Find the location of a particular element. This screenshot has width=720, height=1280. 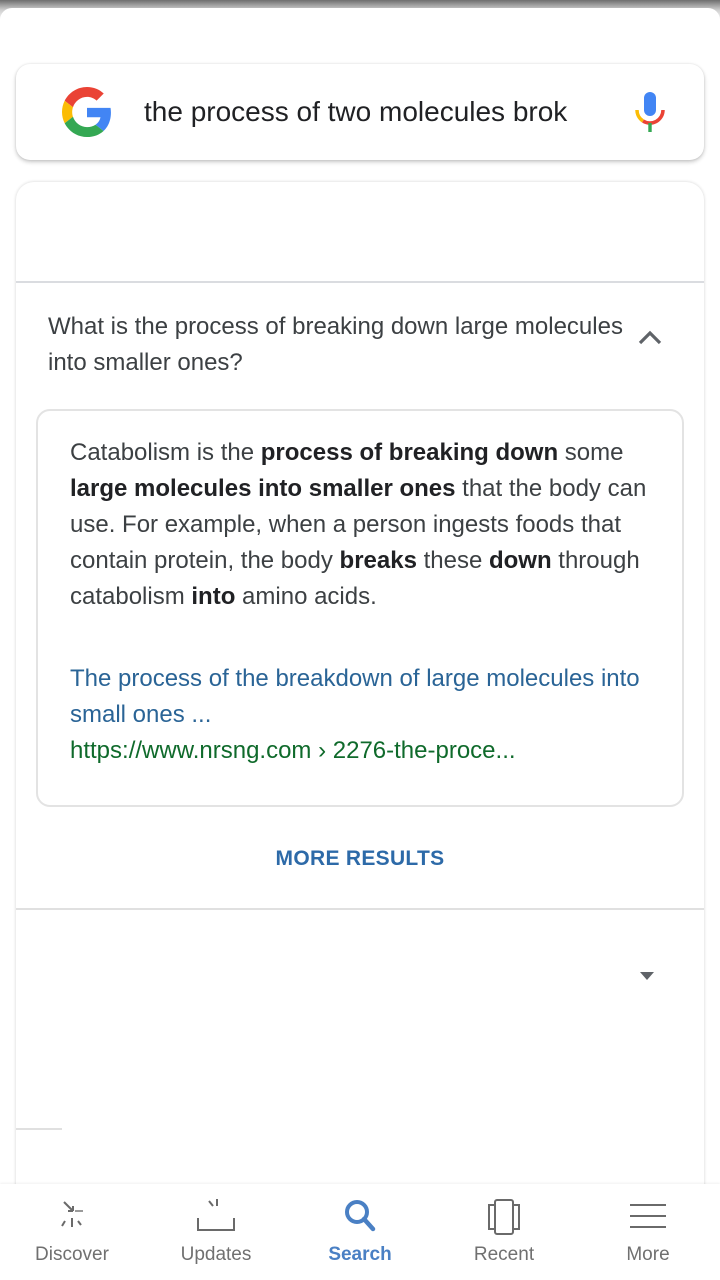

answer-highlight: process of breaking down is located at coordinates (409, 452).